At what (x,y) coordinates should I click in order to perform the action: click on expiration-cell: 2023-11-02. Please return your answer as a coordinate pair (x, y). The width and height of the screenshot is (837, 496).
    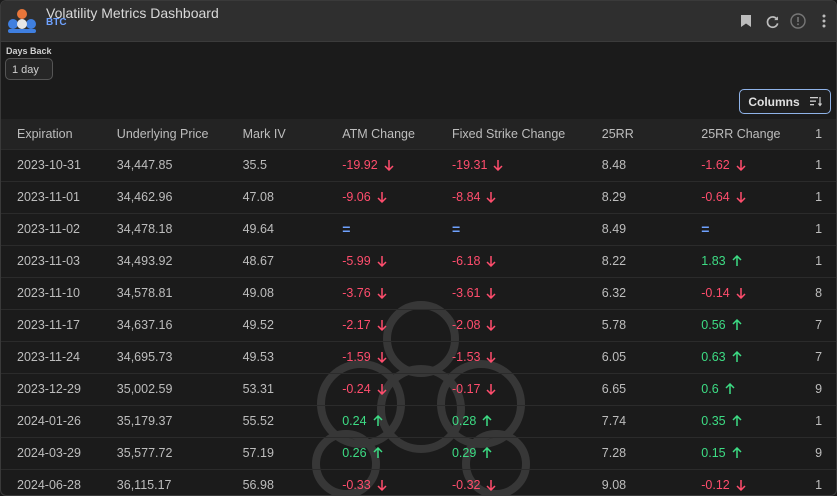
    Looking at the image, I should click on (49, 229).